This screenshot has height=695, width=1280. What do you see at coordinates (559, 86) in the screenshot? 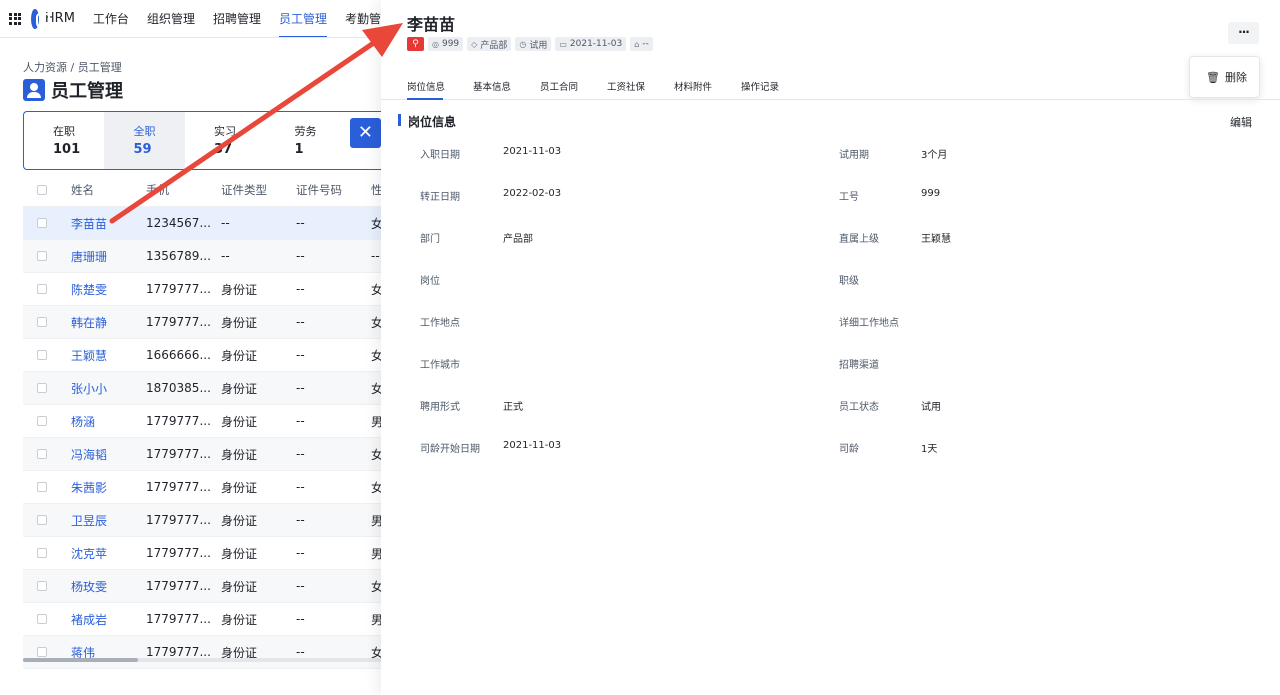
I see `tab-contract: 员工合同` at bounding box center [559, 86].